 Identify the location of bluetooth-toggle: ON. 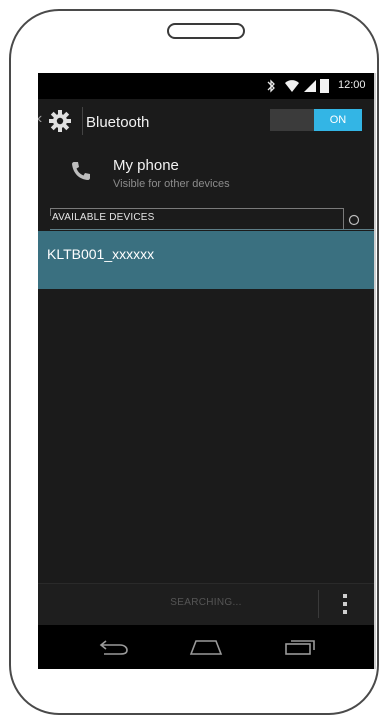
(316, 120).